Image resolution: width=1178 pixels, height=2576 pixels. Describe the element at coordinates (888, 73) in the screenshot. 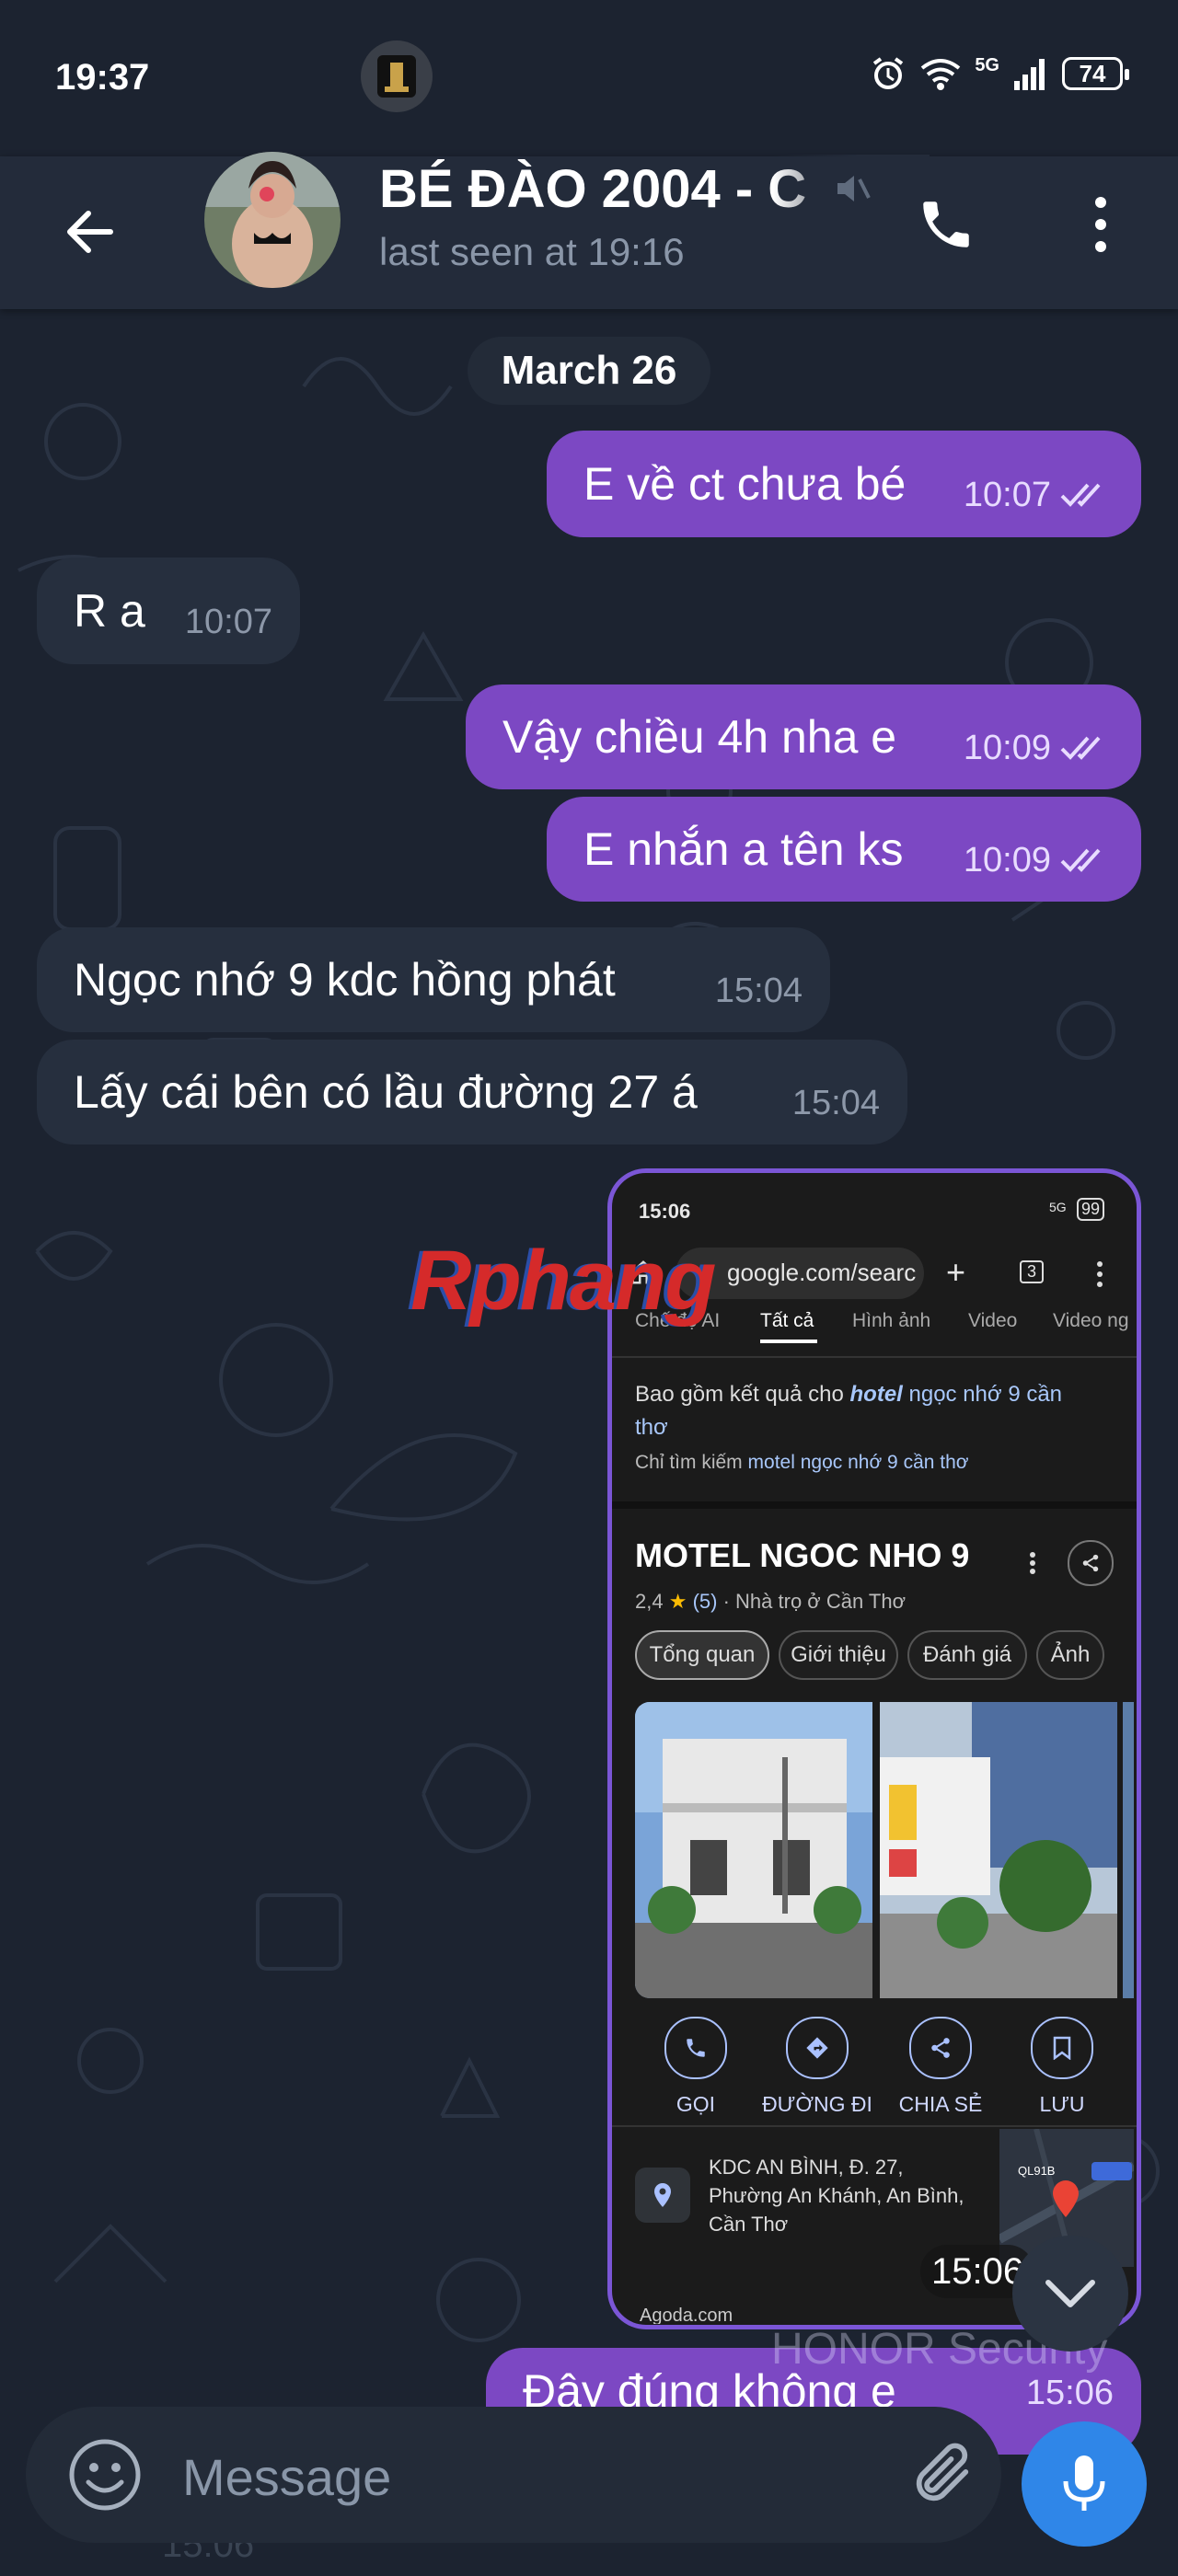

I see `alarm-icon` at that location.